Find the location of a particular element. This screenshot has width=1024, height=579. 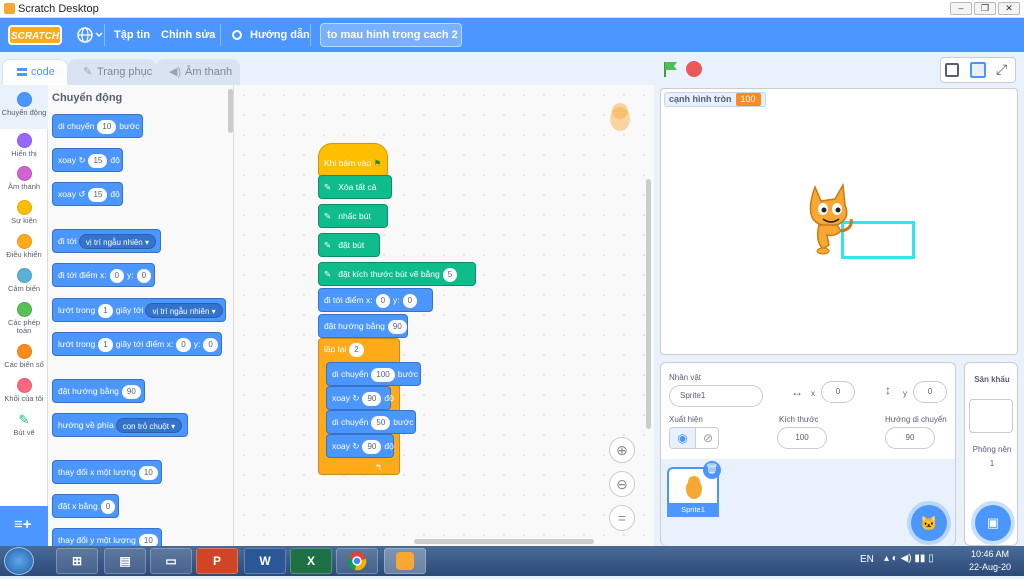

point-towards-block: hướng về phía con trỏ chuột ▾ is located at coordinates (120, 425).